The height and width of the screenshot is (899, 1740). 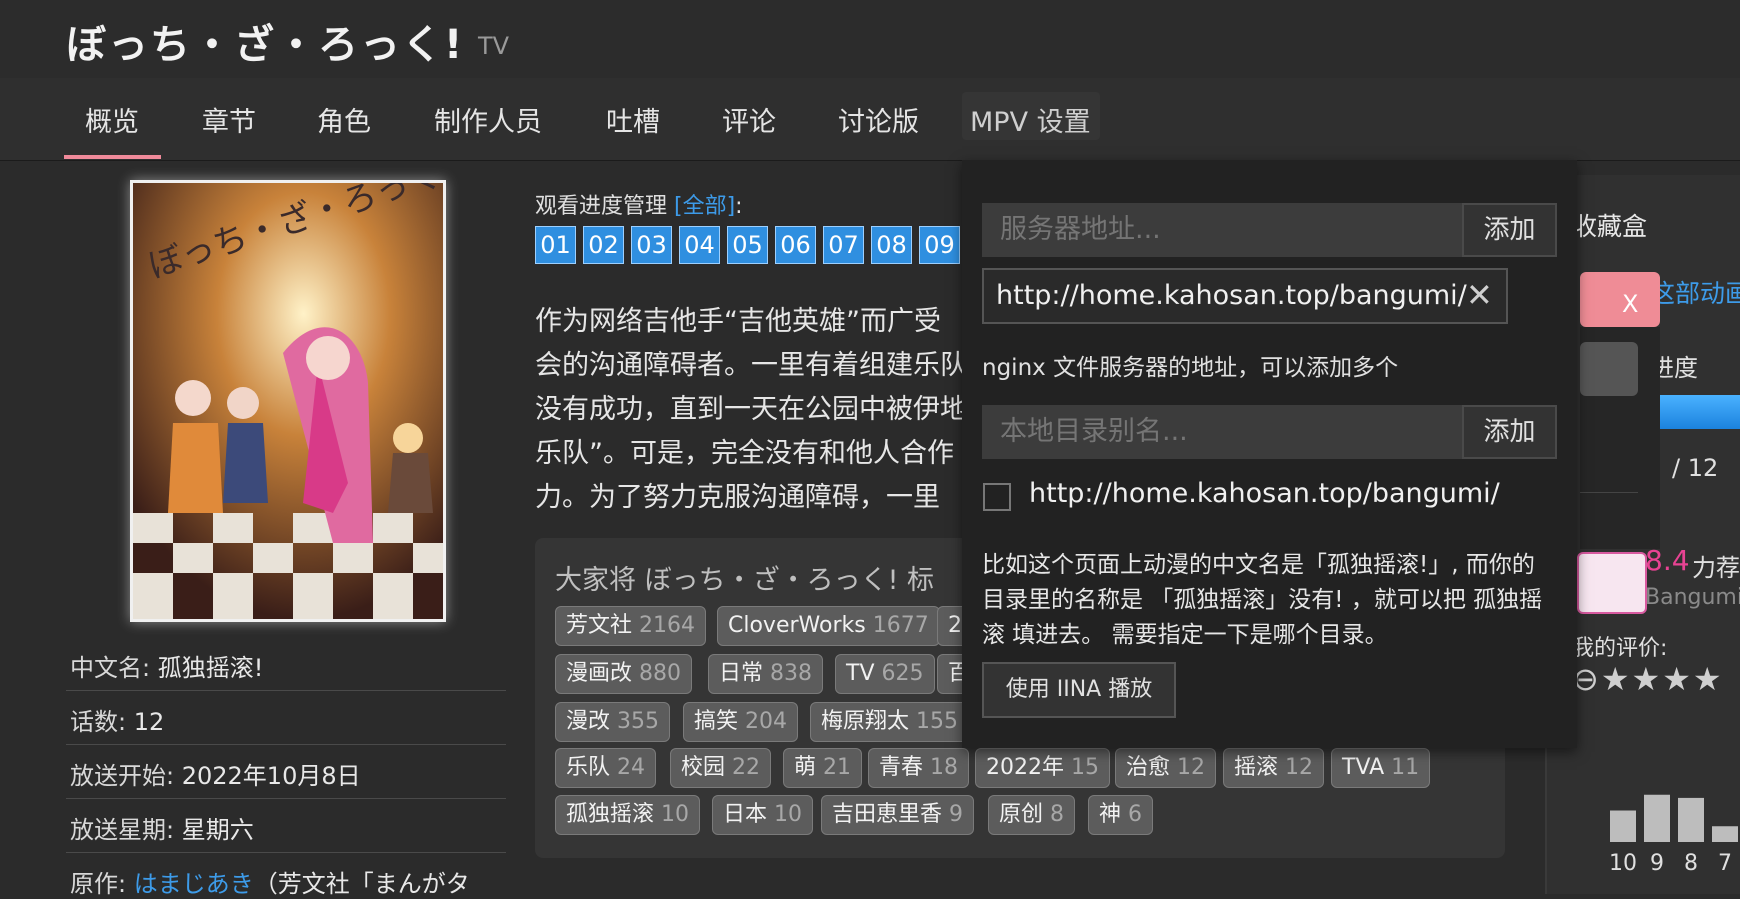 What do you see at coordinates (1610, 226) in the screenshot?
I see `collection-box-title: 收藏盒` at bounding box center [1610, 226].